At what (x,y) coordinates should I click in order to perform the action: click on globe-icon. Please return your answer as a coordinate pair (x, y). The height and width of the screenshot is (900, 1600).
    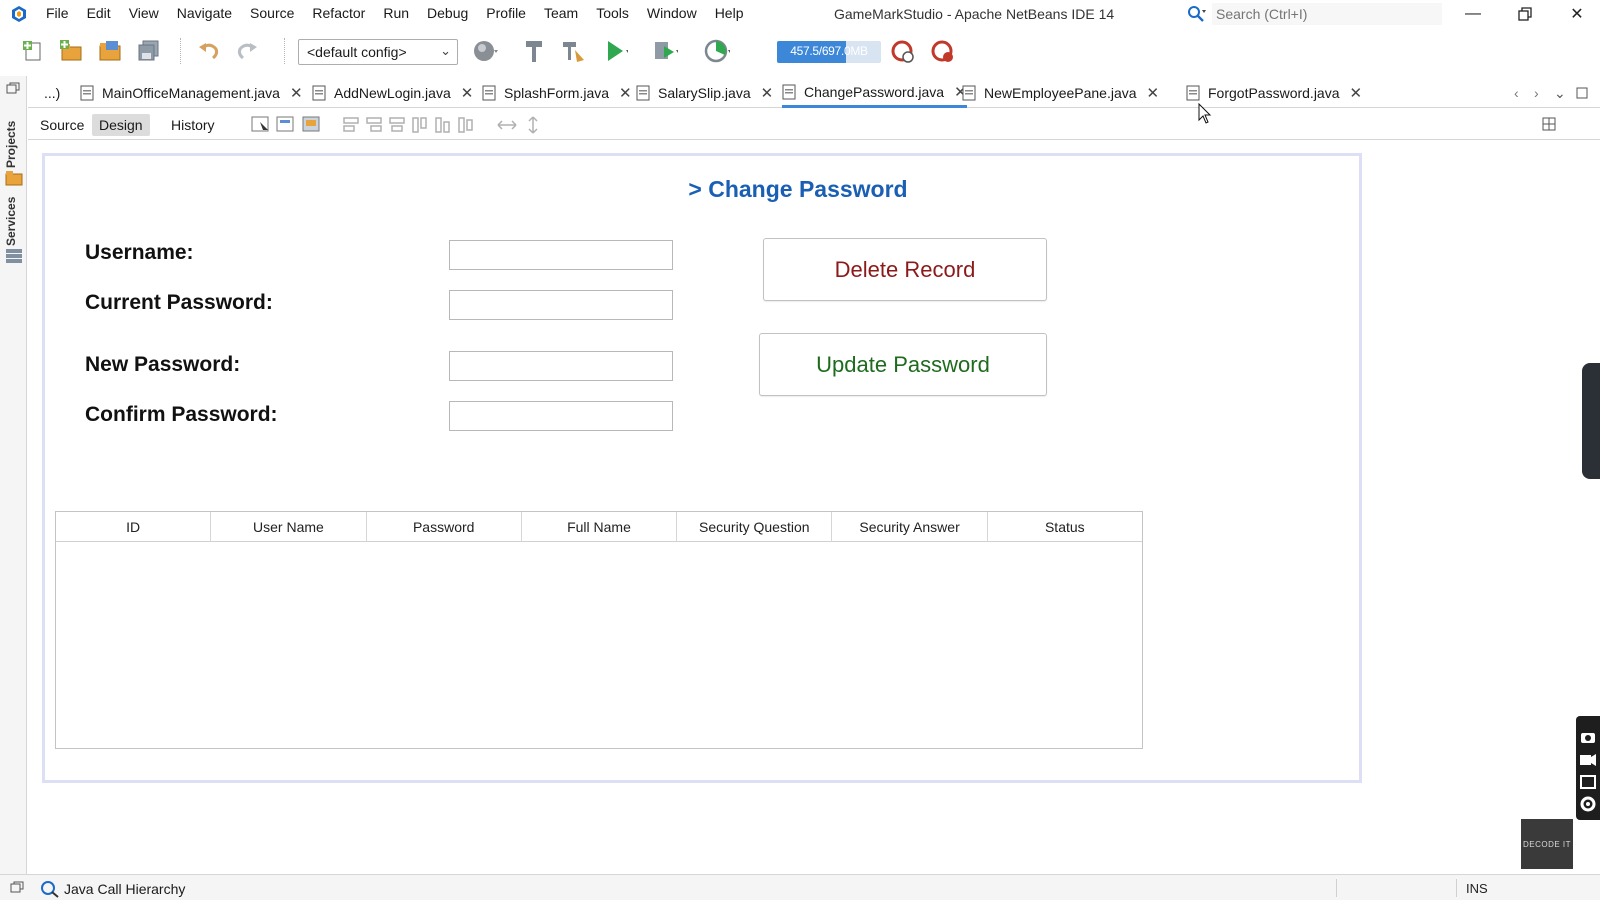
    Looking at the image, I should click on (485, 51).